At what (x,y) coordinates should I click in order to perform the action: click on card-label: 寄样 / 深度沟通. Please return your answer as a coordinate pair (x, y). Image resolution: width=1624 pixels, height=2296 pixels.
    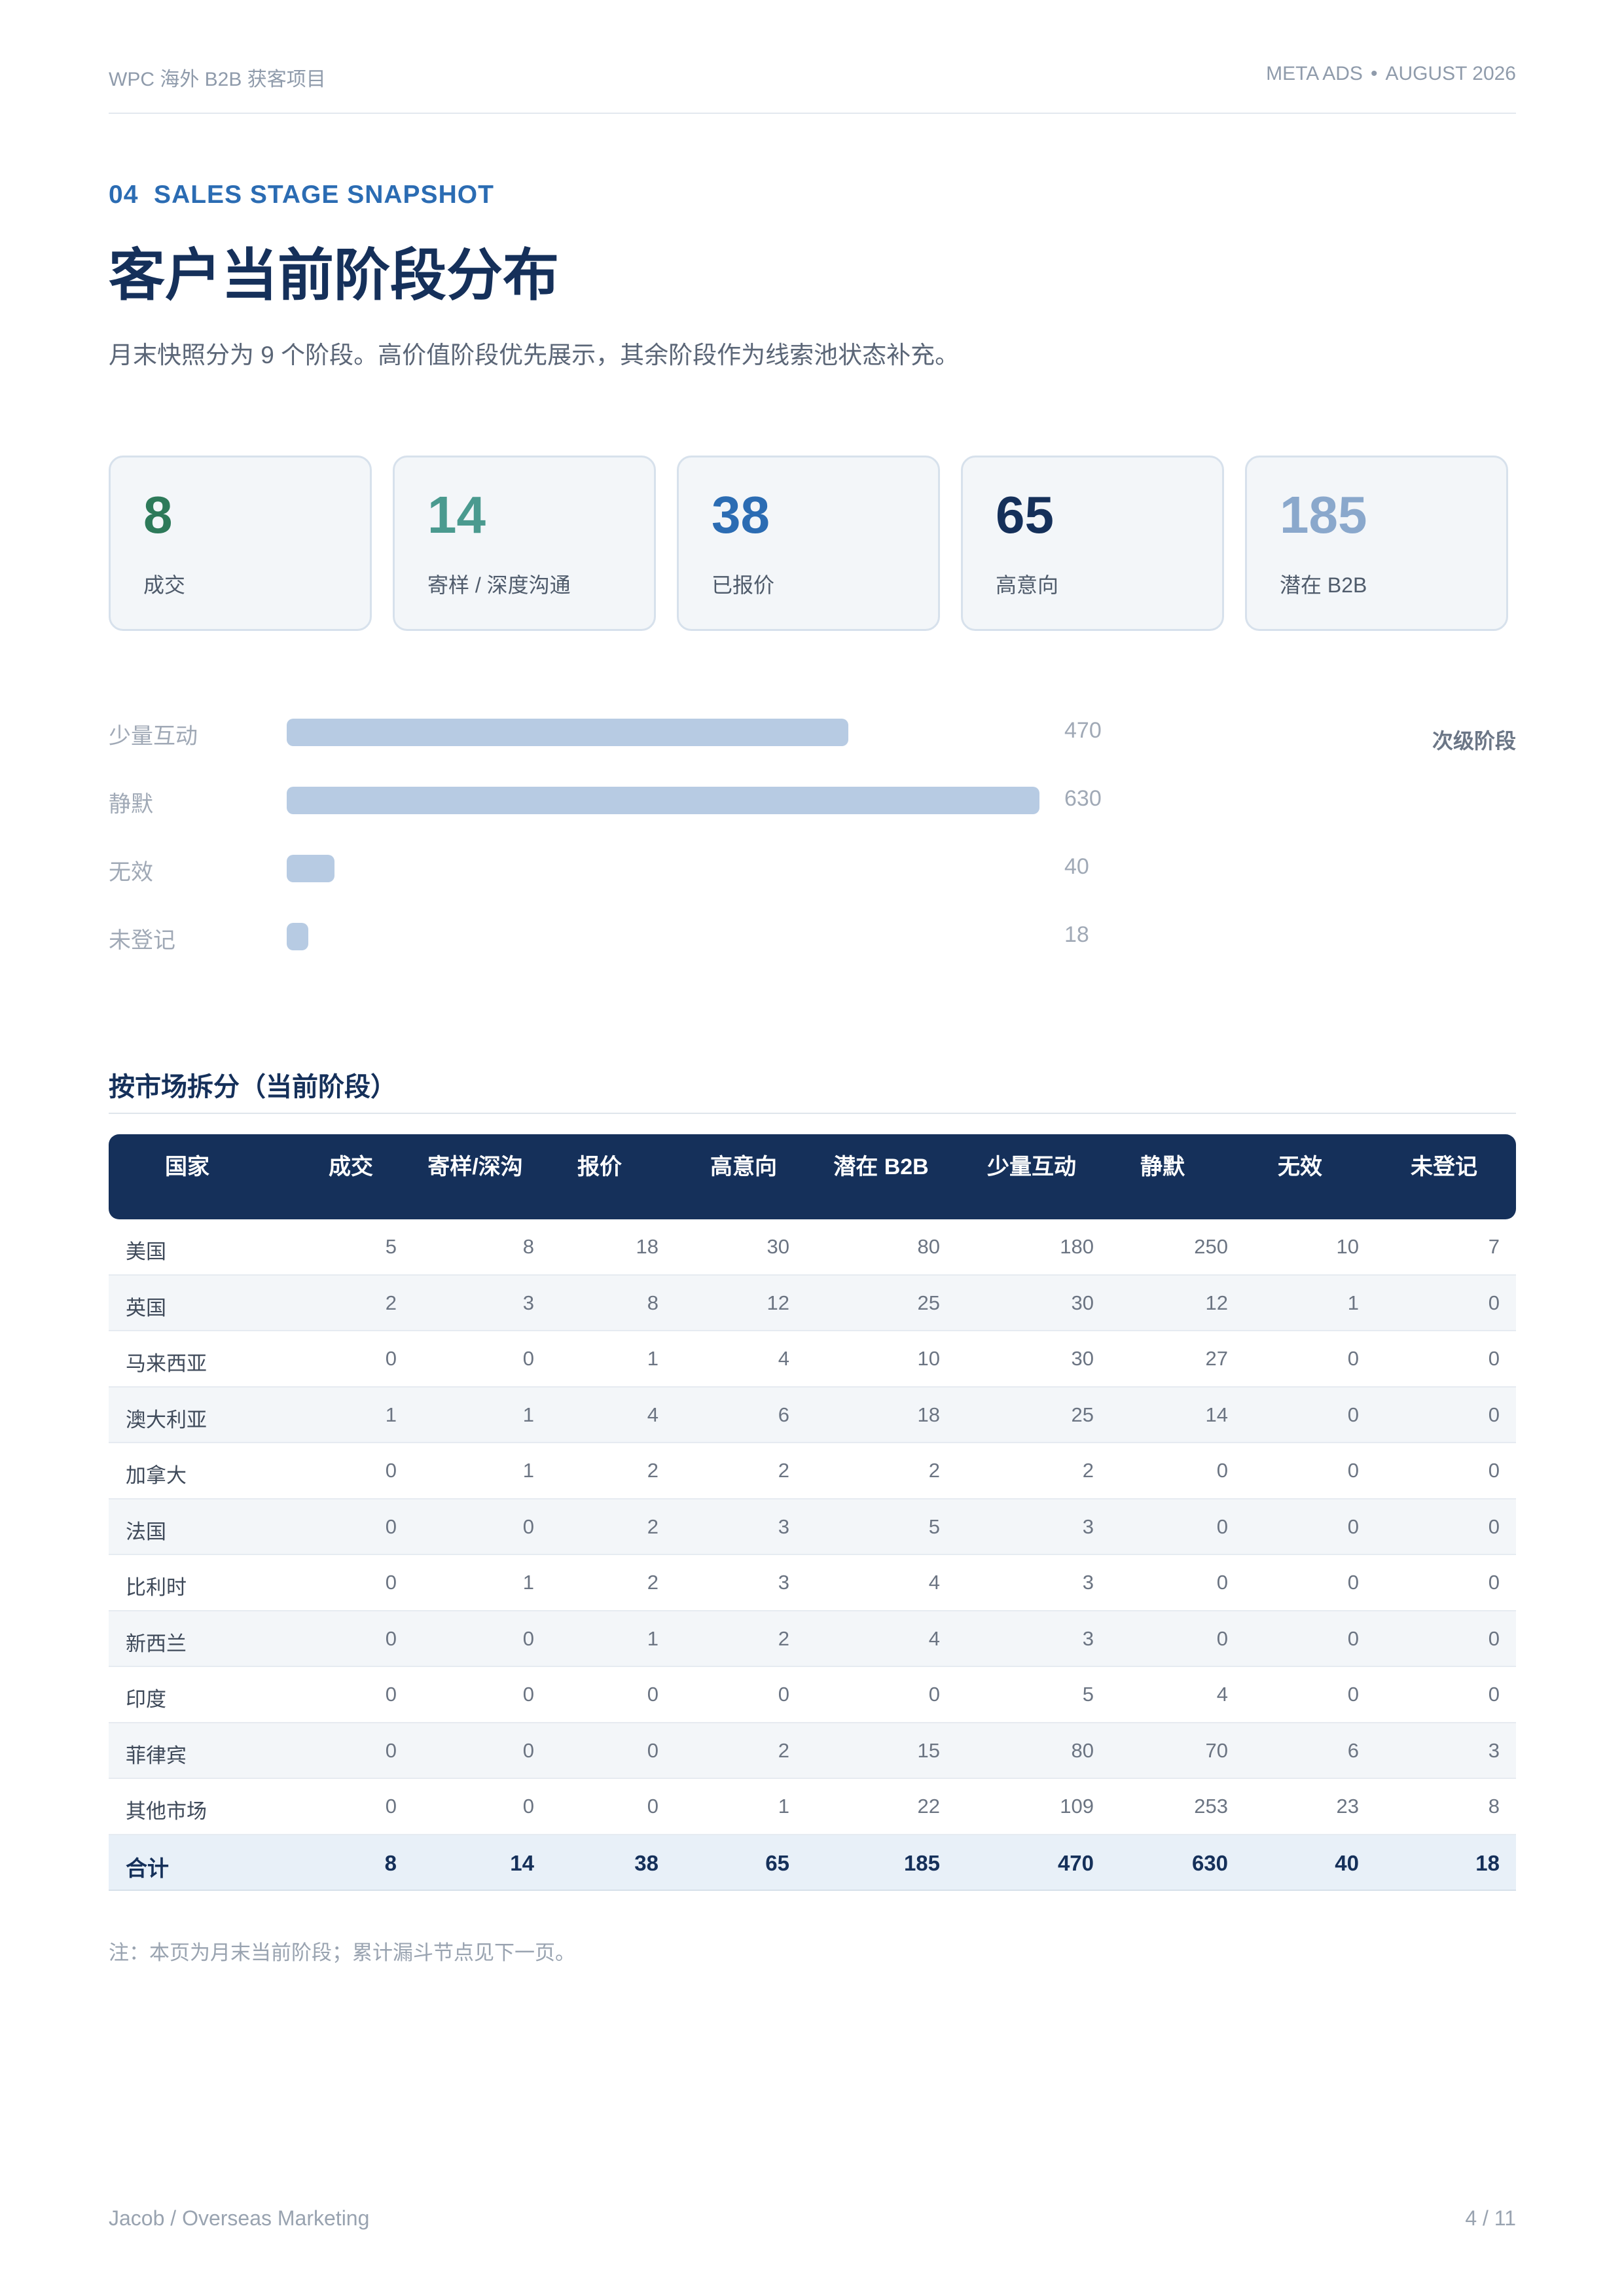
    Looking at the image, I should click on (499, 585).